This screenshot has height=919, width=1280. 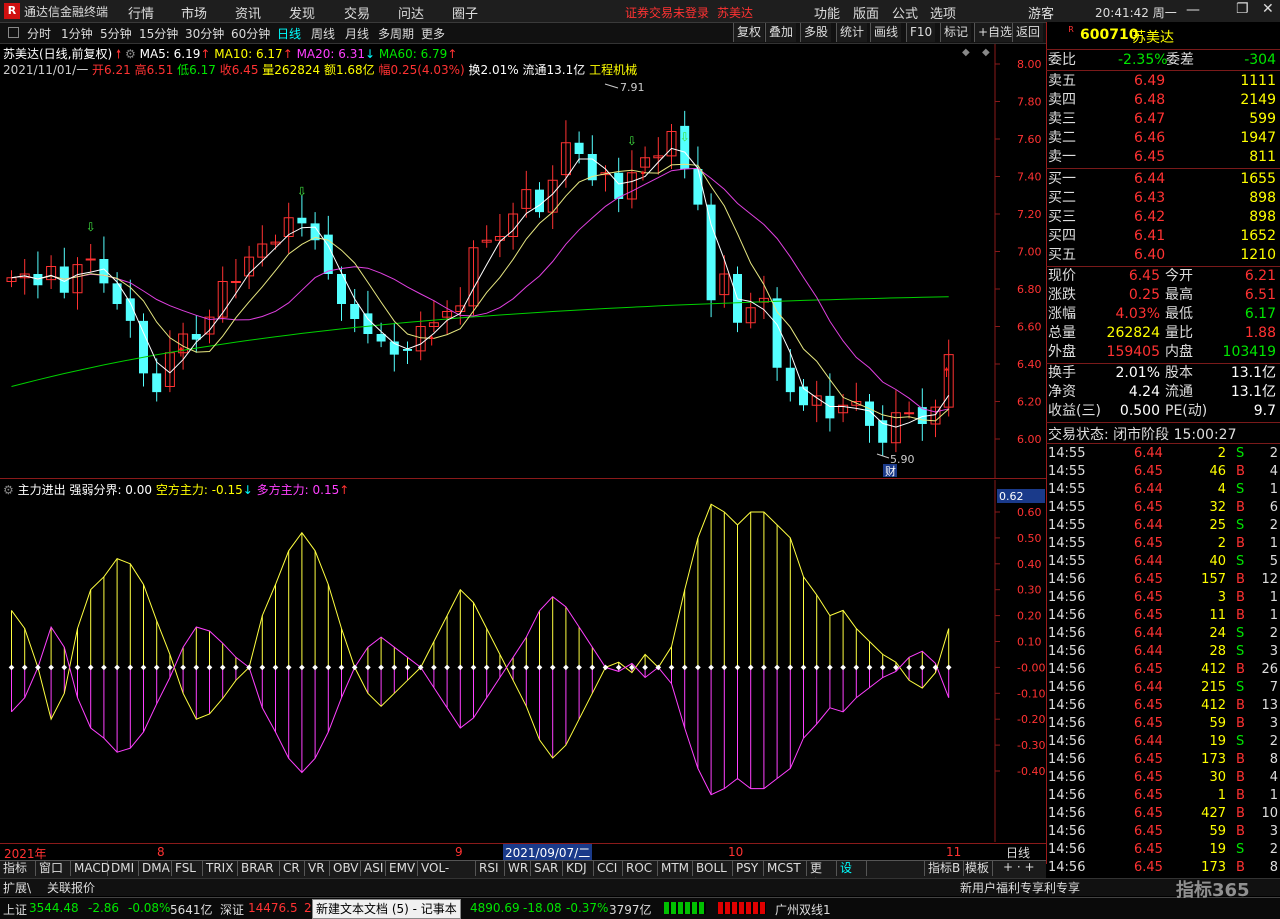 What do you see at coordinates (1163, 100) in the screenshot?
I see `ask-row: 卖四 6.48 2149` at bounding box center [1163, 100].